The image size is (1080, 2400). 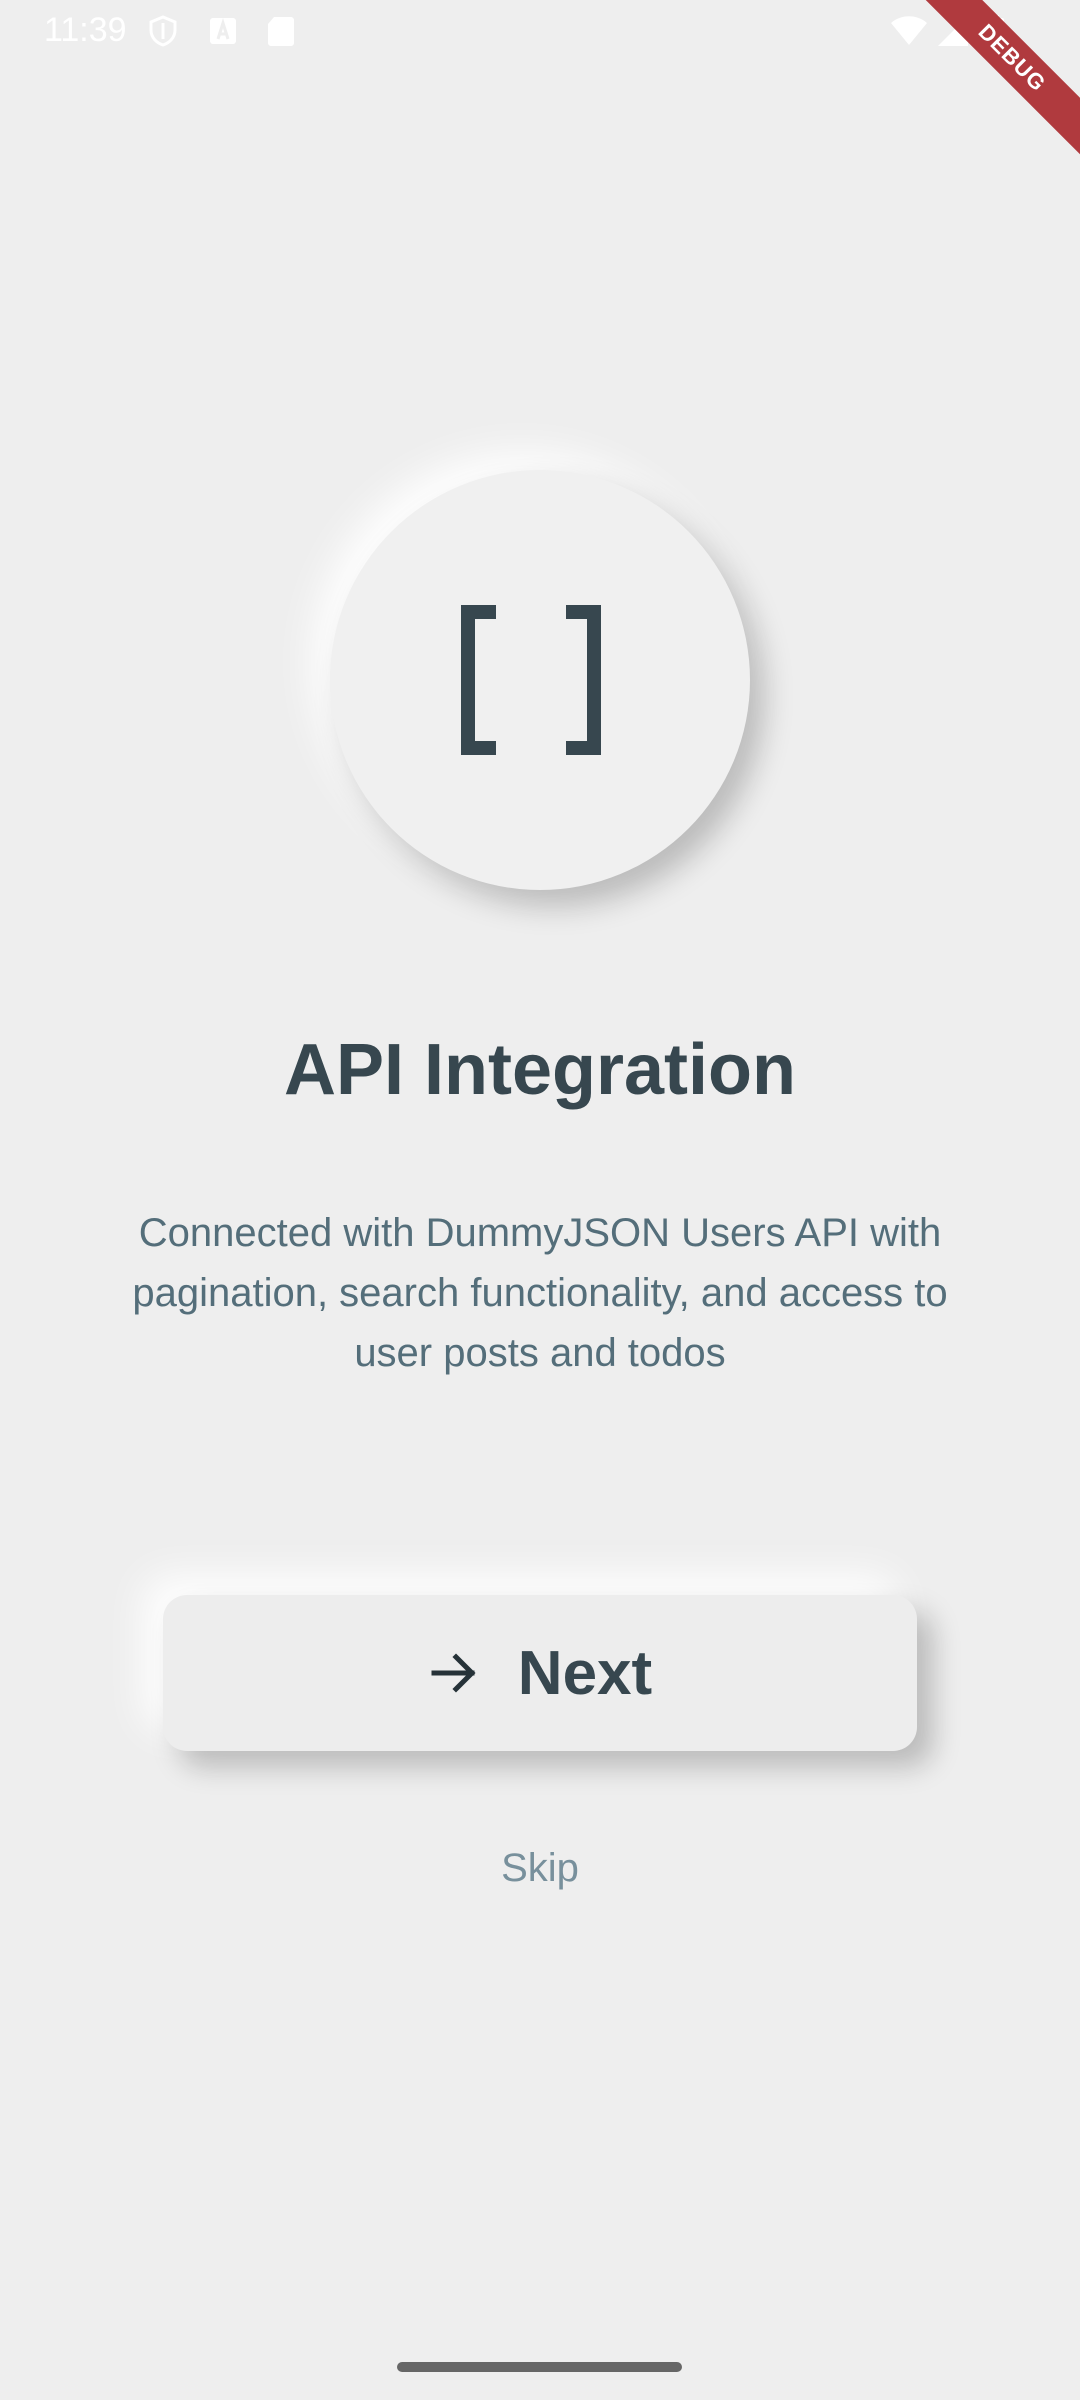 What do you see at coordinates (540, 1868) in the screenshot?
I see `skip-button: Skip` at bounding box center [540, 1868].